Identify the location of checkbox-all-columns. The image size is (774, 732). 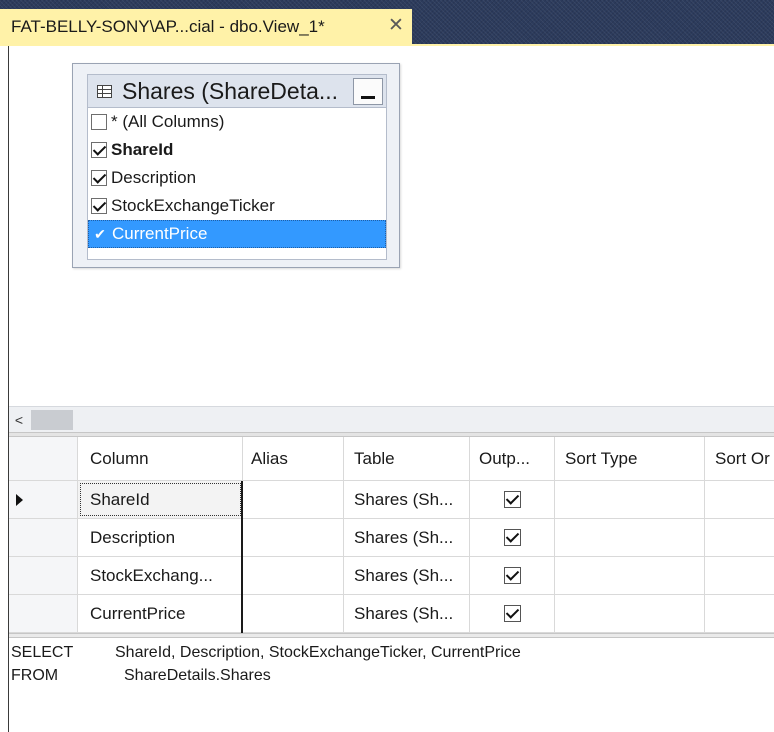
(99, 122).